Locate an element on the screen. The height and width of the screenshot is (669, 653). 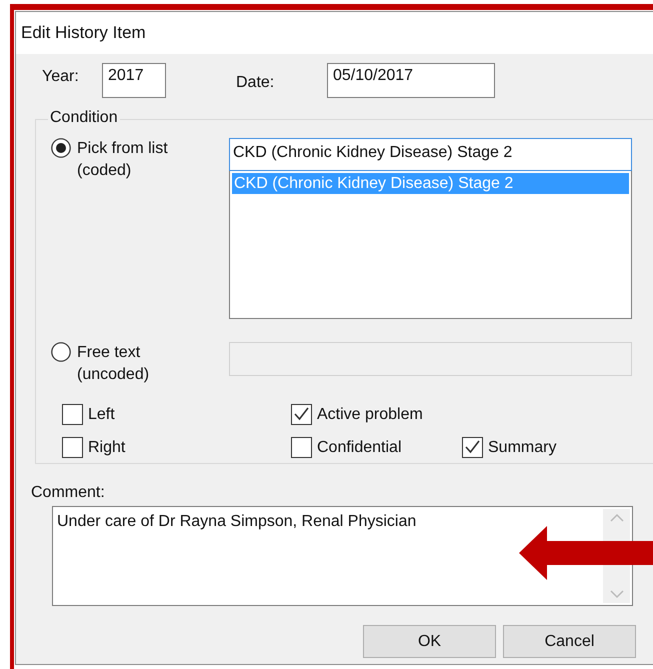
radio-label: Pick from list (coded) is located at coordinates (122, 160).